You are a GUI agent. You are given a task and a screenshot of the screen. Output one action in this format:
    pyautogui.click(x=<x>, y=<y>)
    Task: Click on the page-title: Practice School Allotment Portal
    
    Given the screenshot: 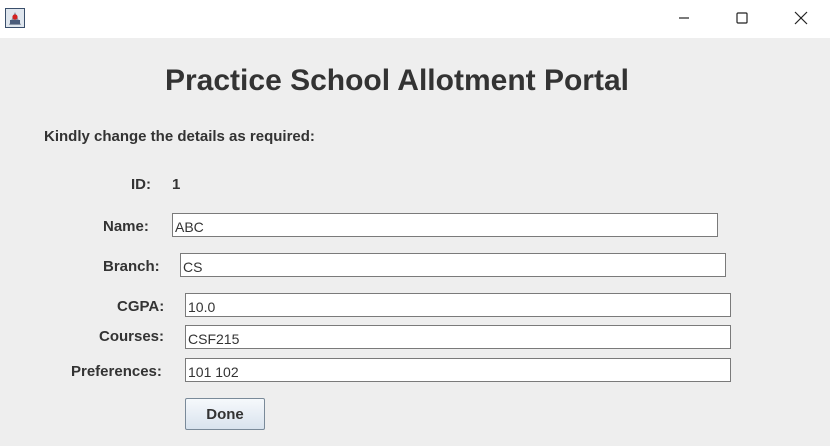 What is the action you would take?
    pyautogui.click(x=397, y=80)
    